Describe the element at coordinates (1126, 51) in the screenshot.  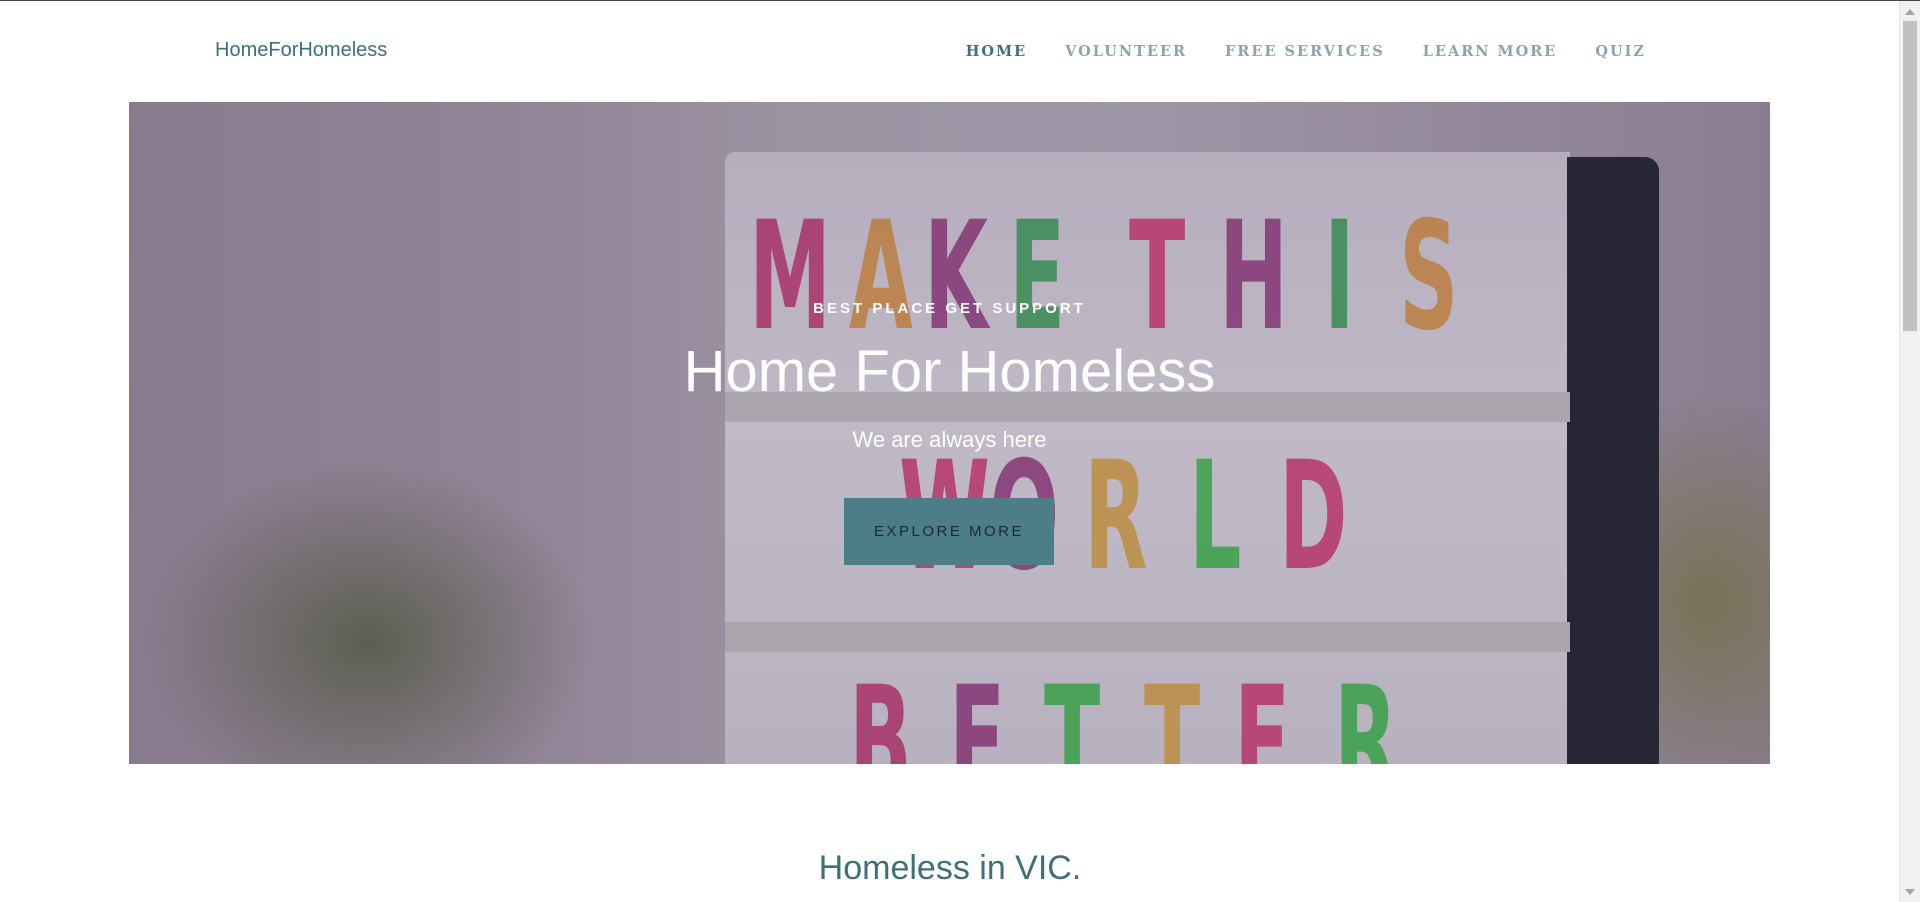
I see `nav-item-volunteer: VOLUNTEER` at that location.